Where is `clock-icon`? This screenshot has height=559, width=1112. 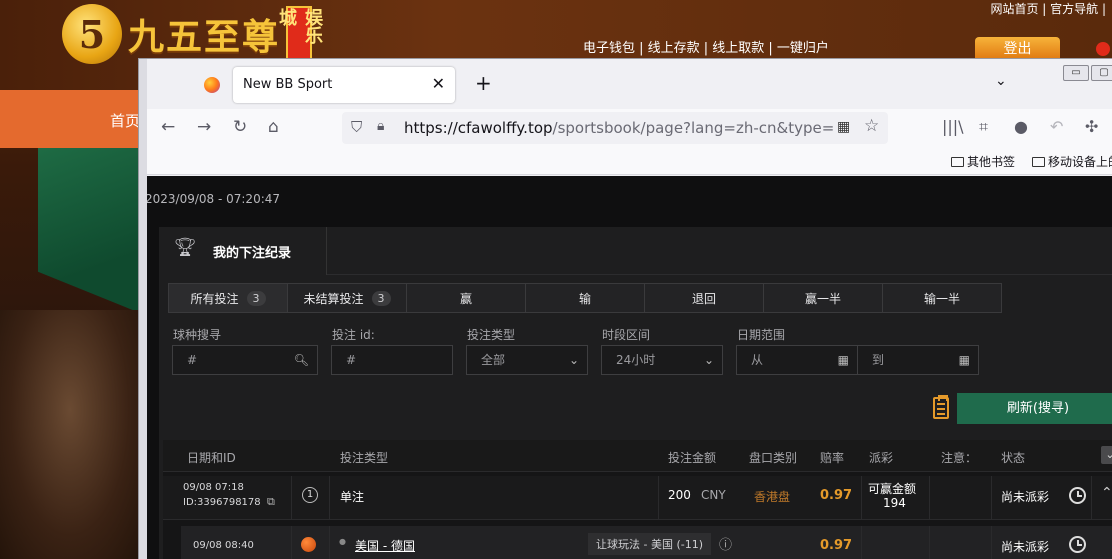 clock-icon is located at coordinates (1077, 495).